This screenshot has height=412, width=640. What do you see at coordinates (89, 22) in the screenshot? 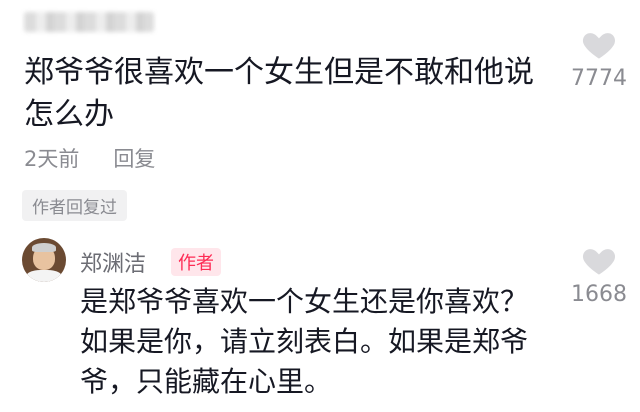
I see `blurred-username` at bounding box center [89, 22].